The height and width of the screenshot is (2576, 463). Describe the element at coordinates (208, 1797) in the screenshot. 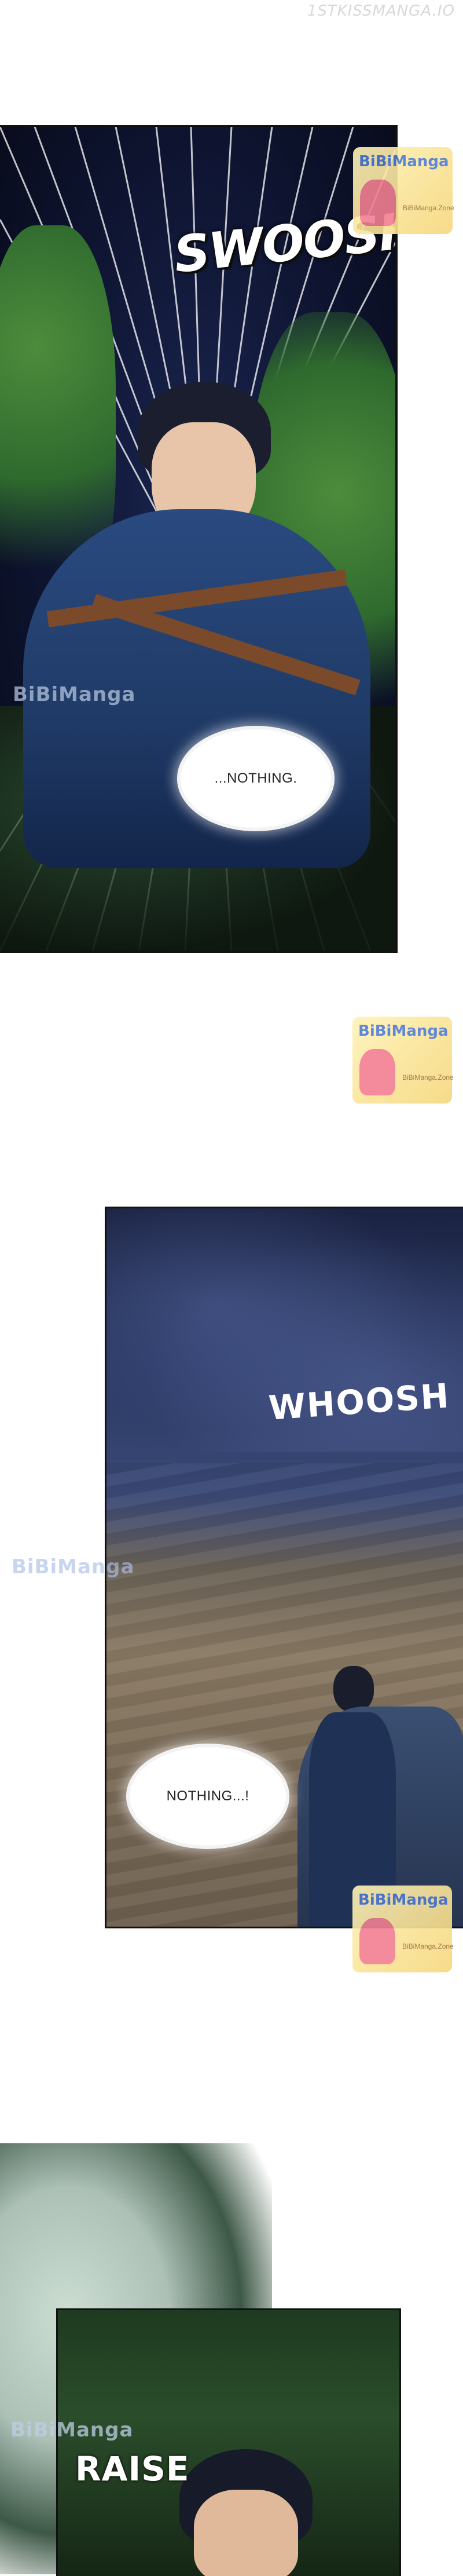

I see `speech-bubble: NOTHING...!` at that location.